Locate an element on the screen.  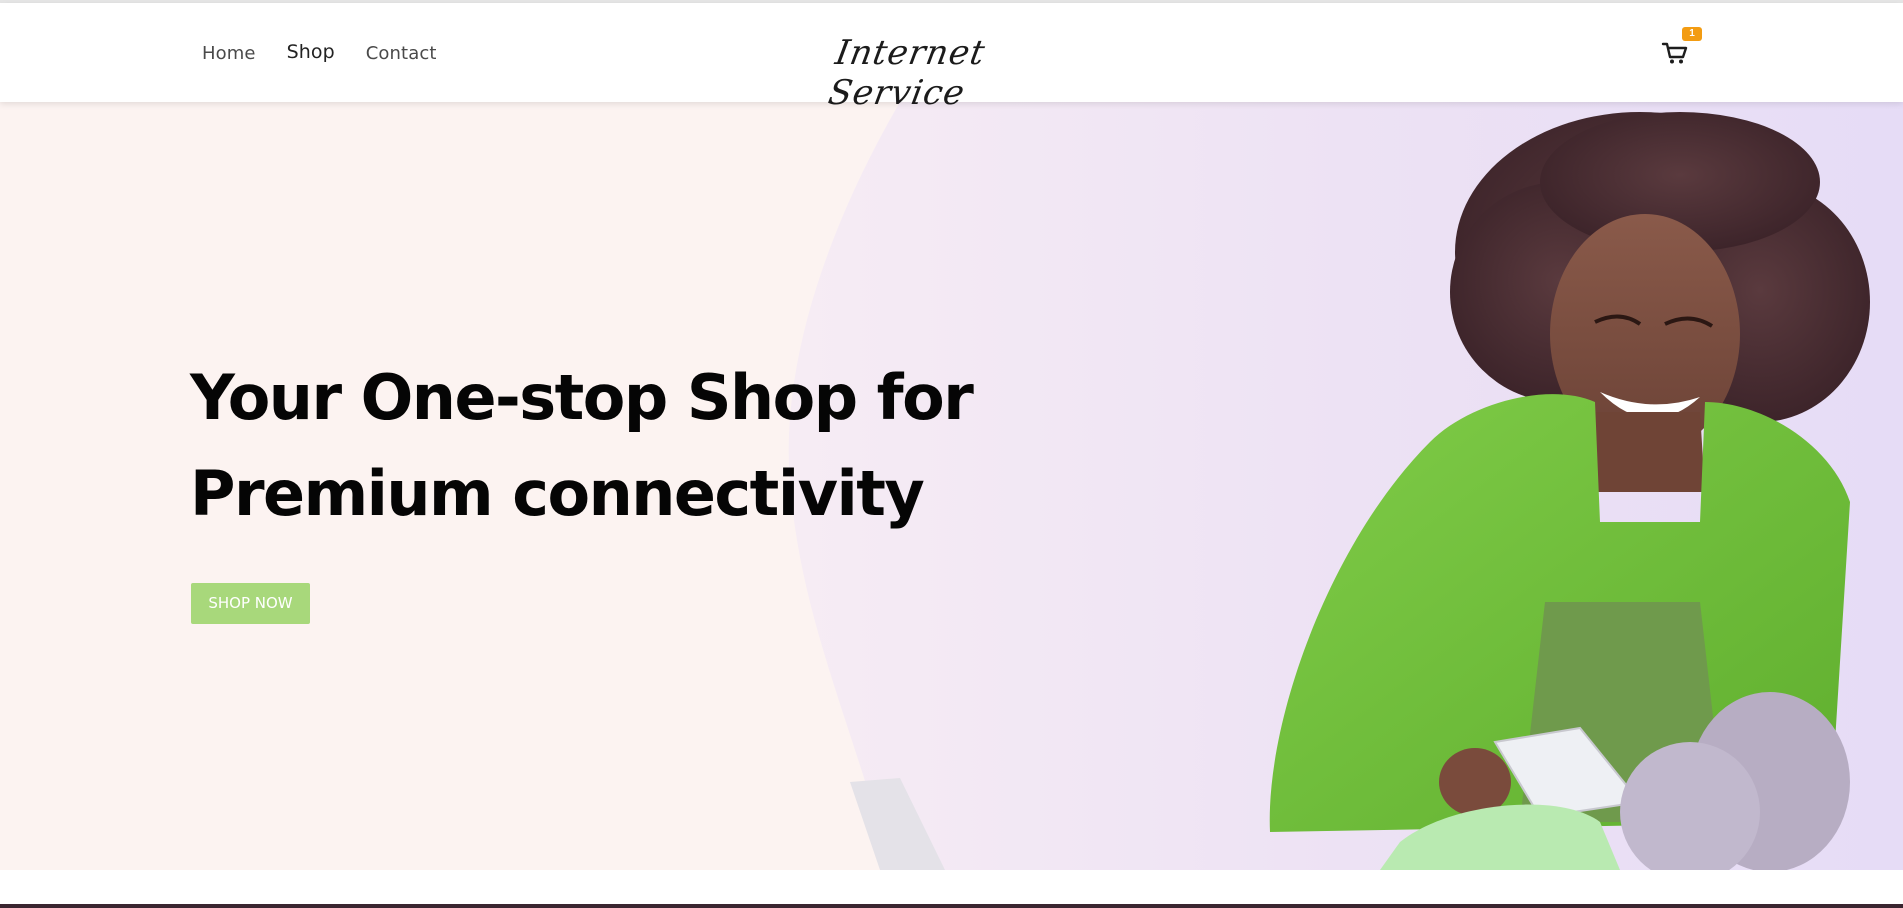
section-divider is located at coordinates (951, 889).